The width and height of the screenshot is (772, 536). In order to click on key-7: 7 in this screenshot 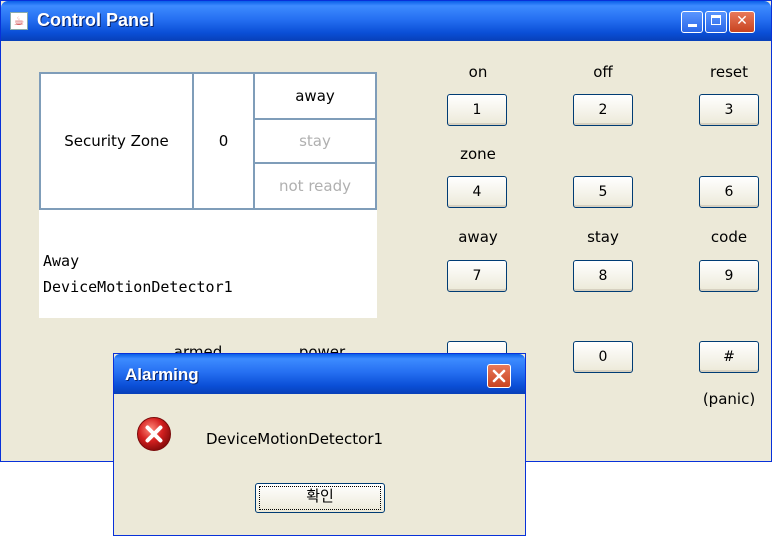, I will do `click(477, 276)`.